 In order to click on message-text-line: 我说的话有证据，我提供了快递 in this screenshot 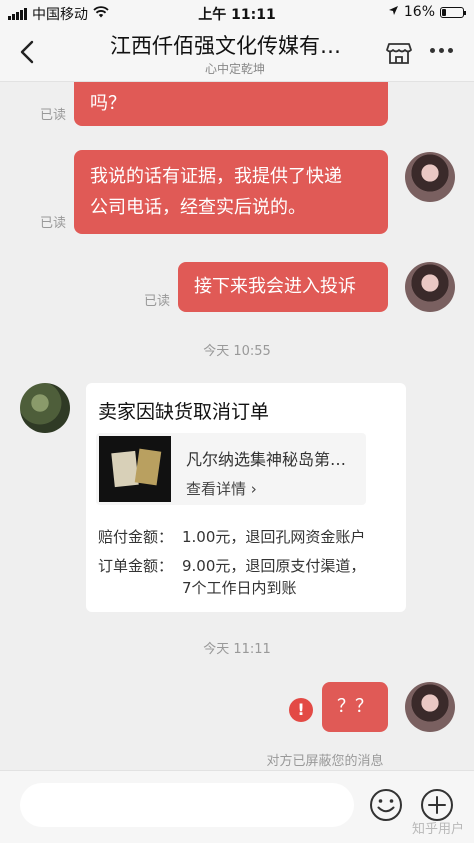, I will do `click(216, 176)`.